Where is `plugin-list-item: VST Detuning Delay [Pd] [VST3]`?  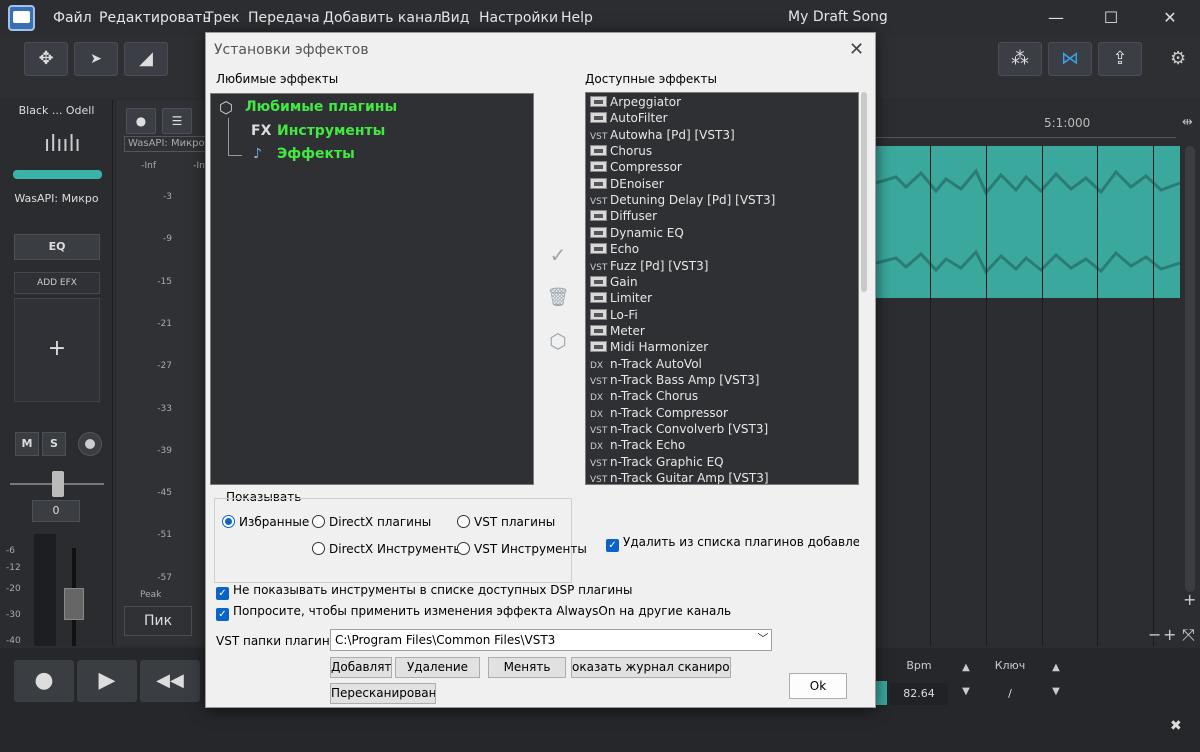
plugin-list-item: VST Detuning Delay [Pd] [VST3] is located at coordinates (721, 200).